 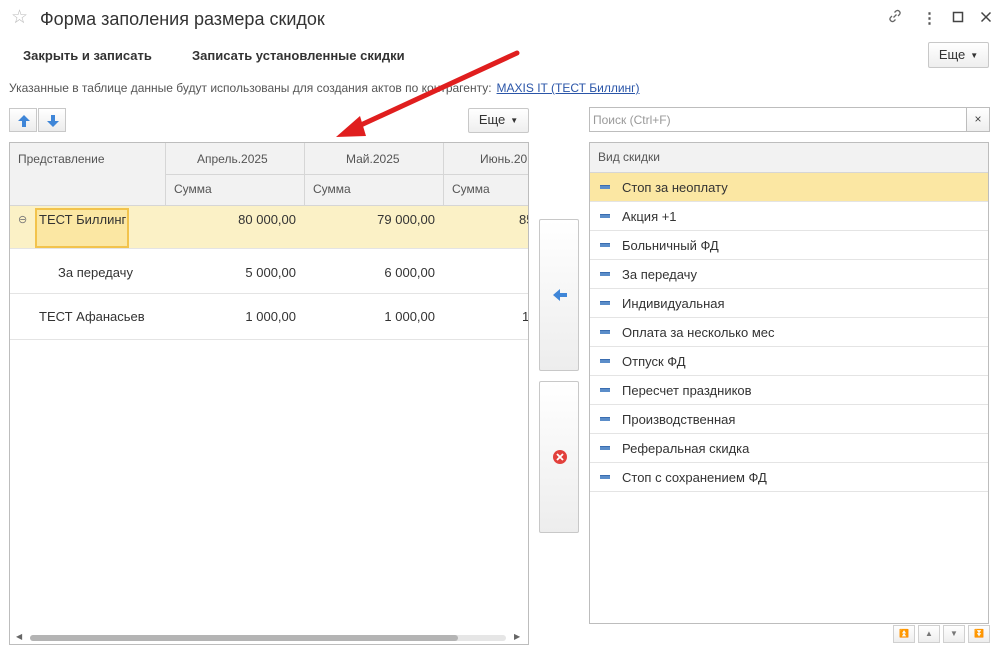 I want to click on cell-value: 85, so click(x=523, y=219).